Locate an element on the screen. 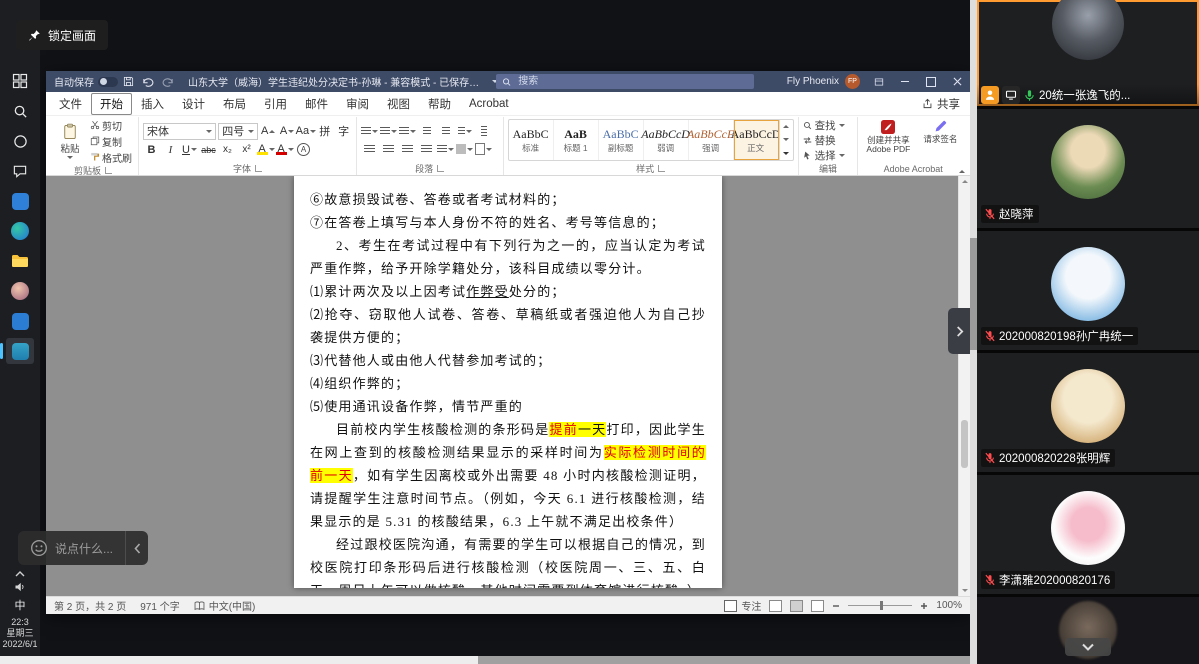 This screenshot has width=1199, height=664. line-spacing-button is located at coordinates (445, 149).